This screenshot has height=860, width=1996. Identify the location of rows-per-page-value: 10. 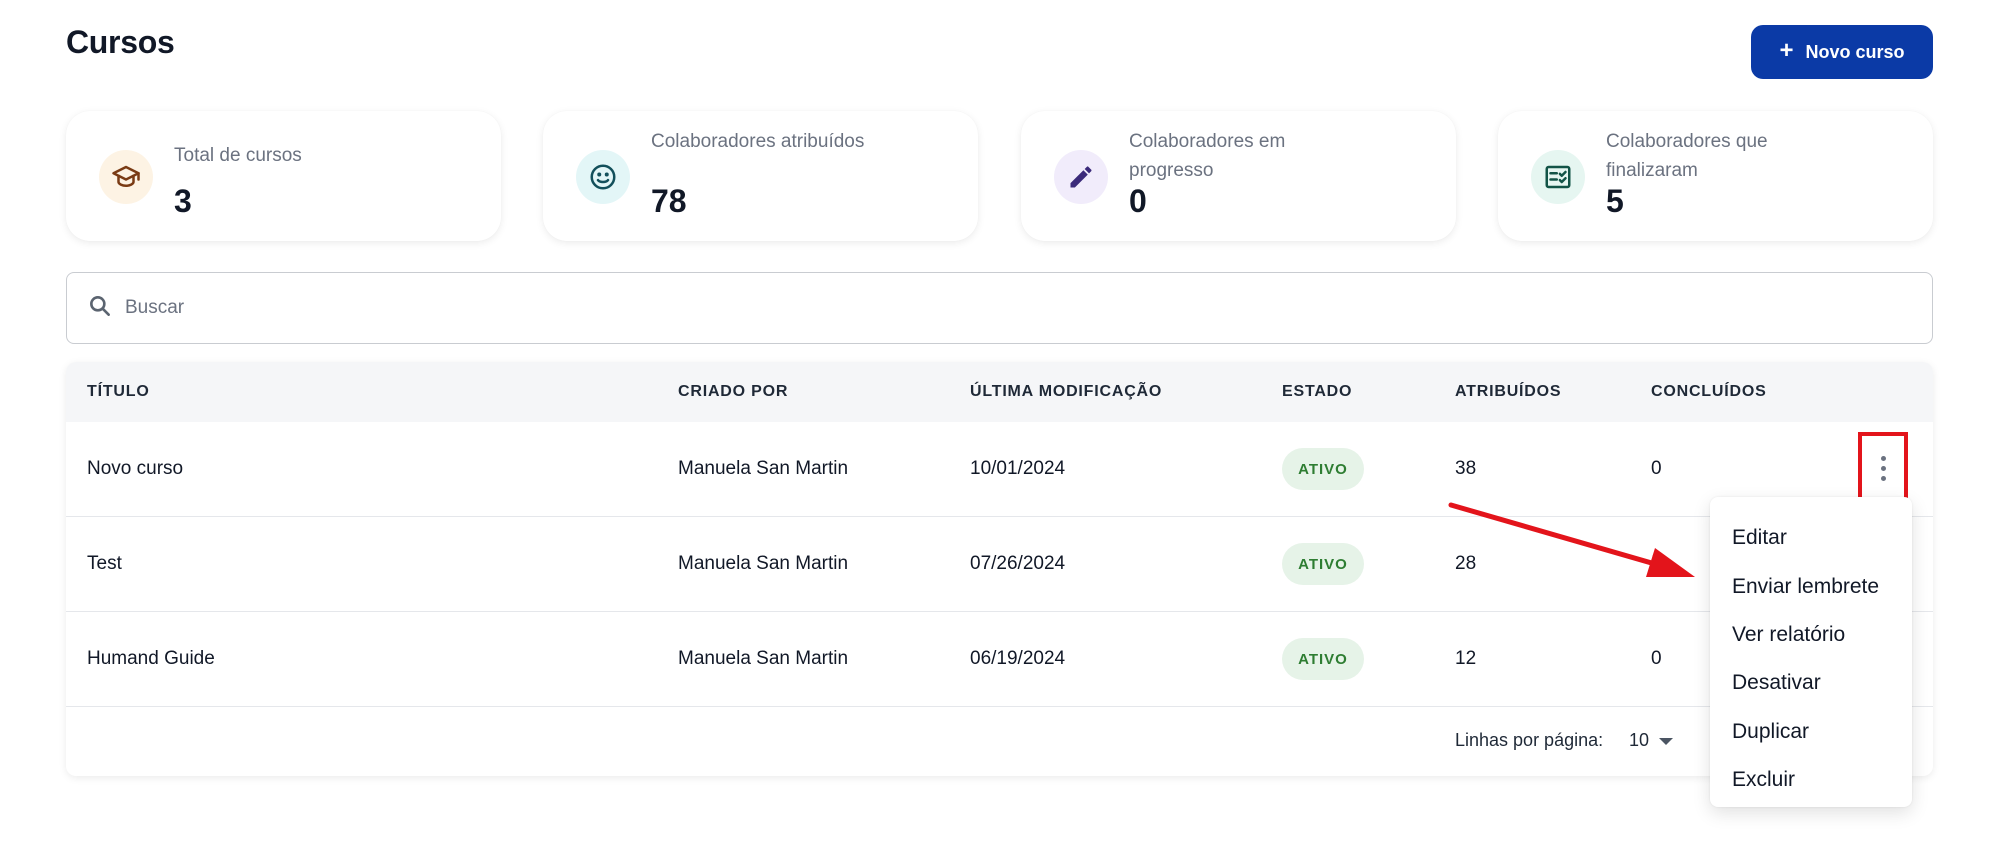
(1639, 740).